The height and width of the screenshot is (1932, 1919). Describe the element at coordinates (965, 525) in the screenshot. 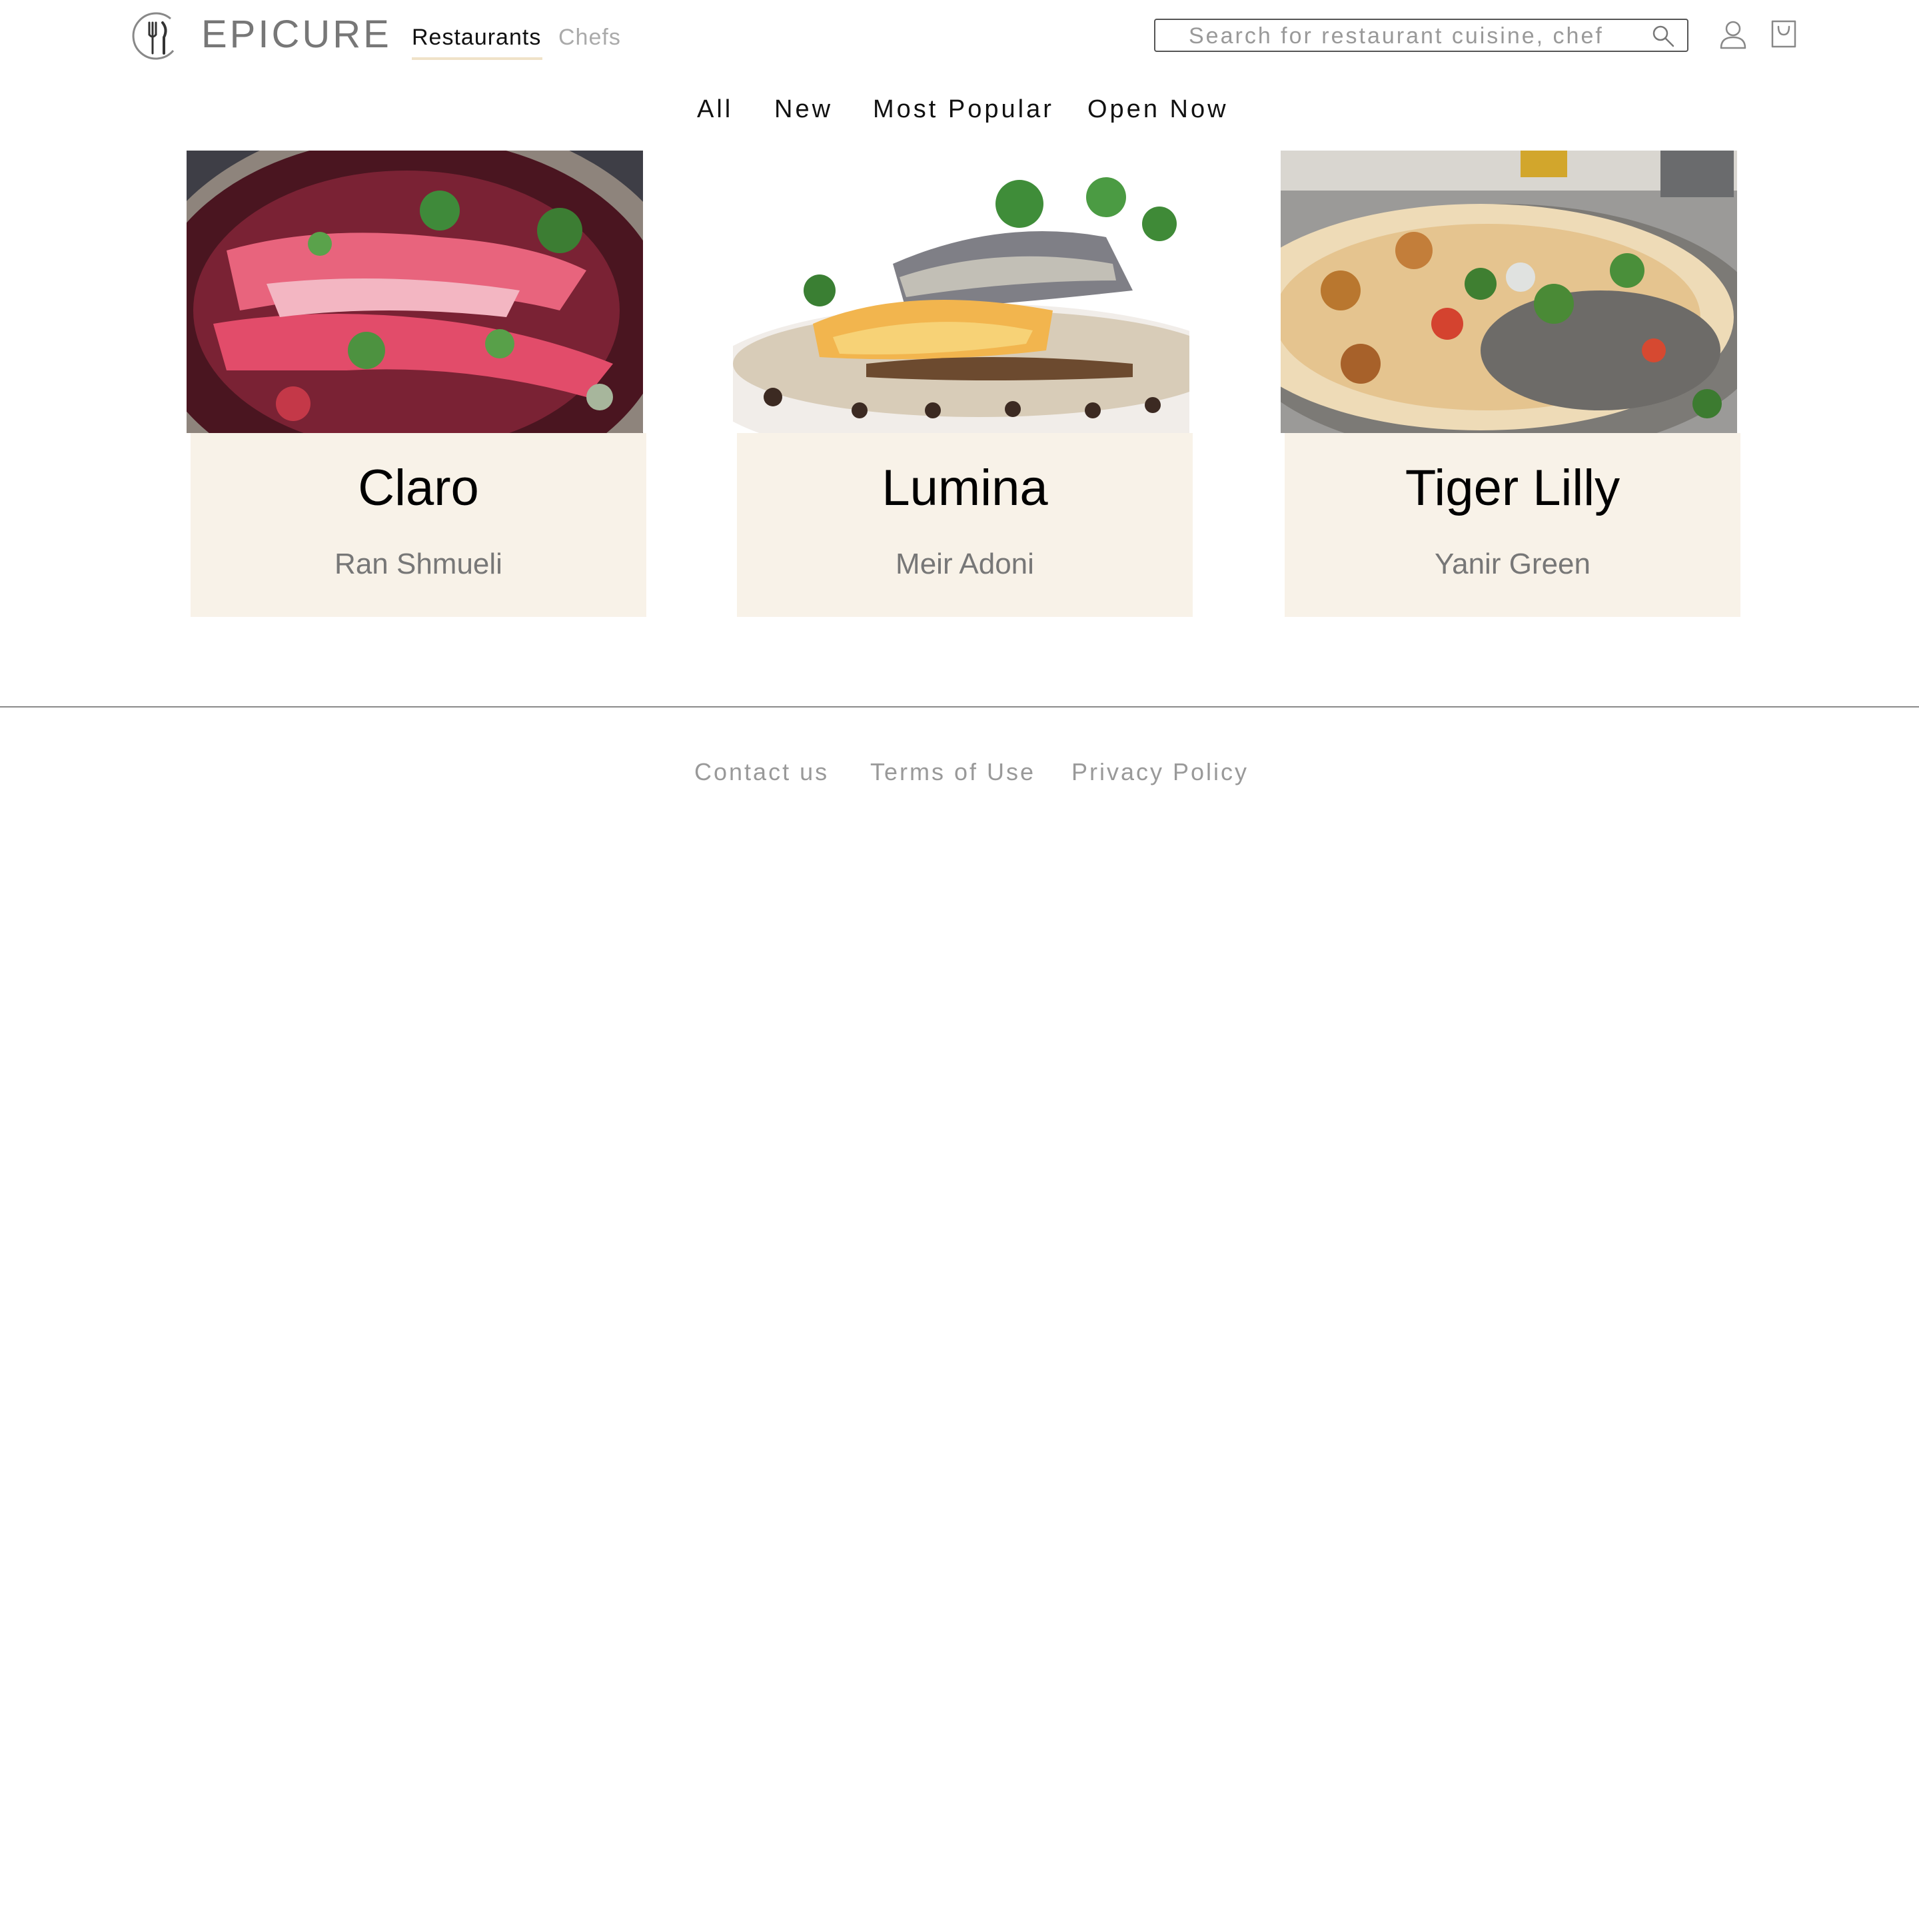

I see `restaurant-info: Lumina Meir Adoni` at that location.